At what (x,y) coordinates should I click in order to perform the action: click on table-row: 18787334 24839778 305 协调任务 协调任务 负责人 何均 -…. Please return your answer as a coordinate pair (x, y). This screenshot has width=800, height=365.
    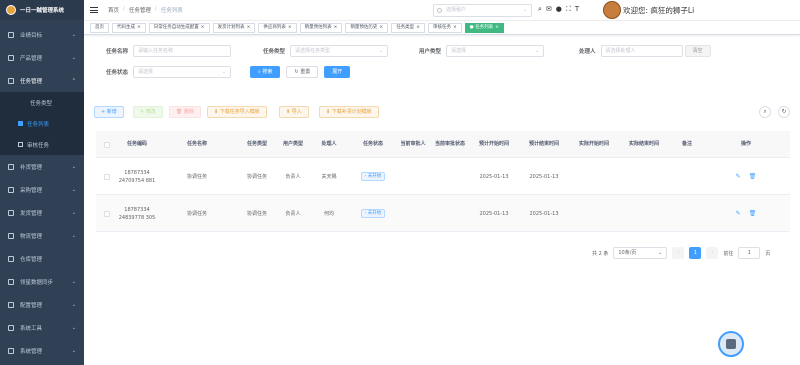
    Looking at the image, I should click on (443, 213).